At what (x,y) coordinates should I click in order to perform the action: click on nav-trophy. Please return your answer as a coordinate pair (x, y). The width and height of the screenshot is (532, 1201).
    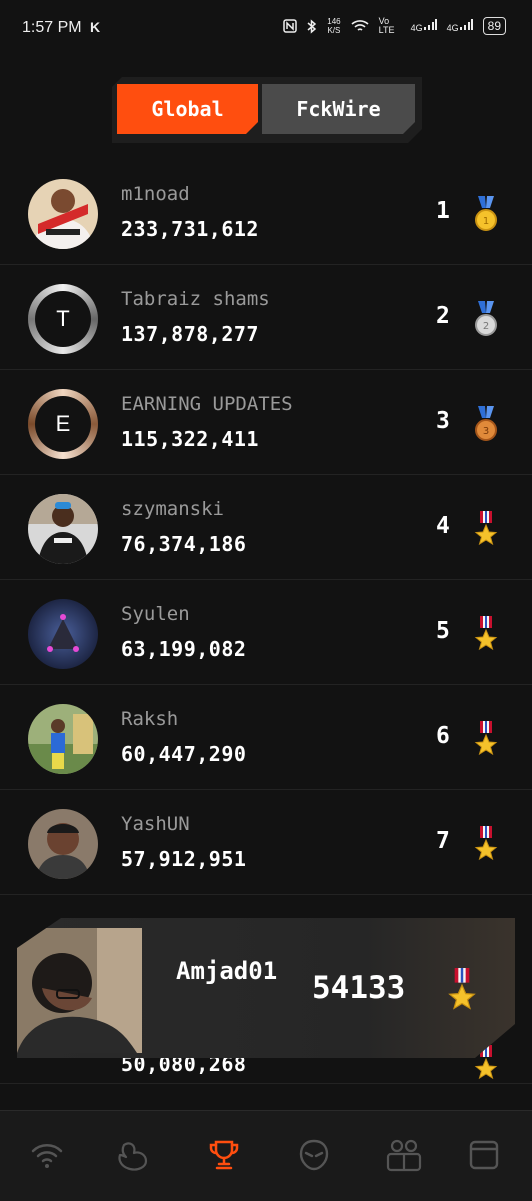
    Looking at the image, I should click on (224, 1155).